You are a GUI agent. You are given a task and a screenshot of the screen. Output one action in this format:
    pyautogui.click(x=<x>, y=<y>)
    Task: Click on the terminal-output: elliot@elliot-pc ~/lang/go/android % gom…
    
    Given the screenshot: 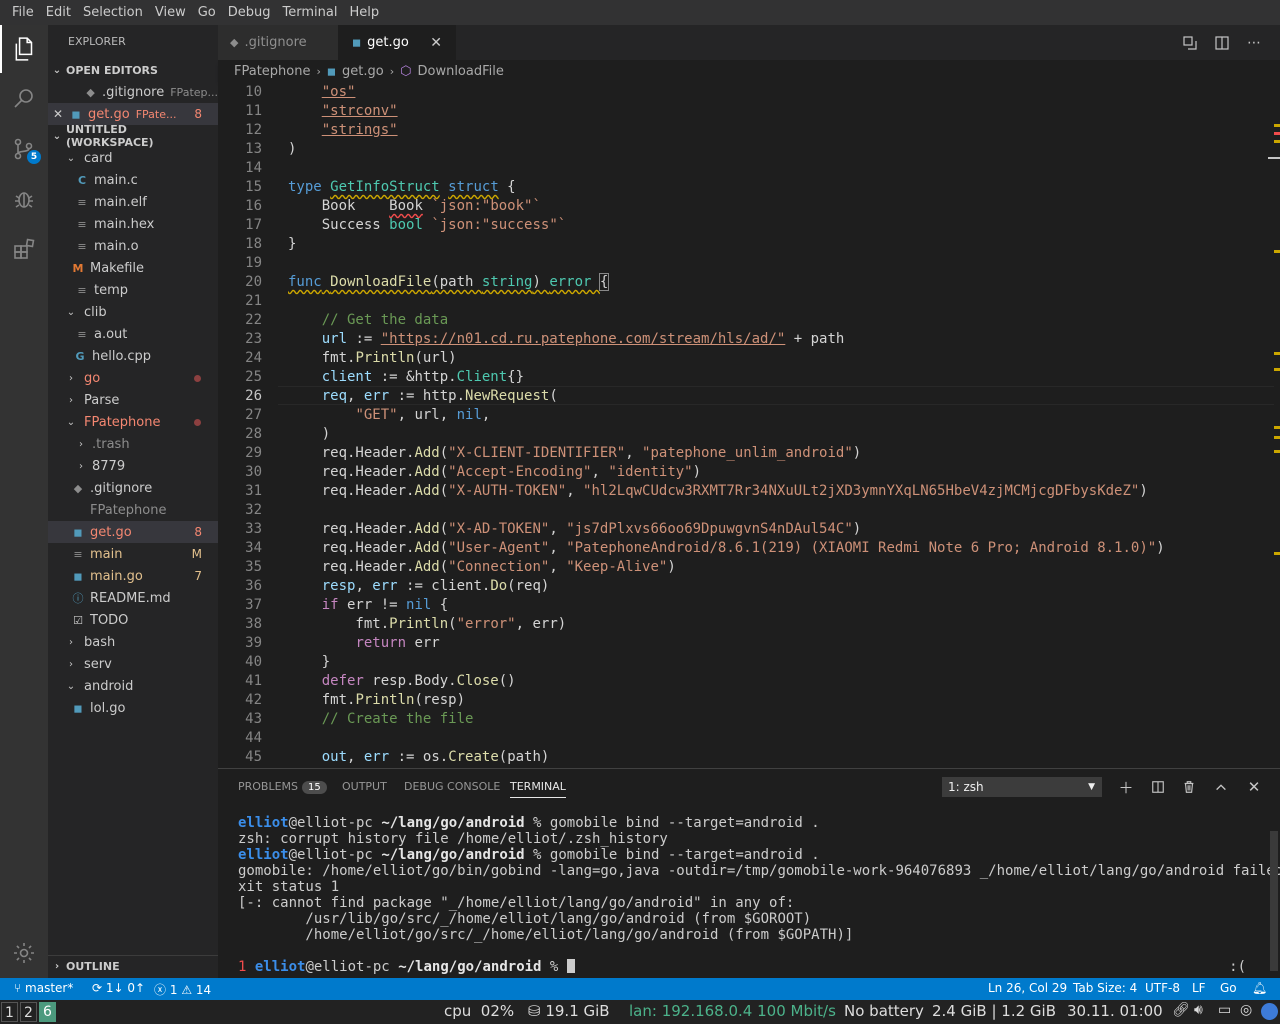 What is the action you would take?
    pyautogui.click(x=759, y=895)
    